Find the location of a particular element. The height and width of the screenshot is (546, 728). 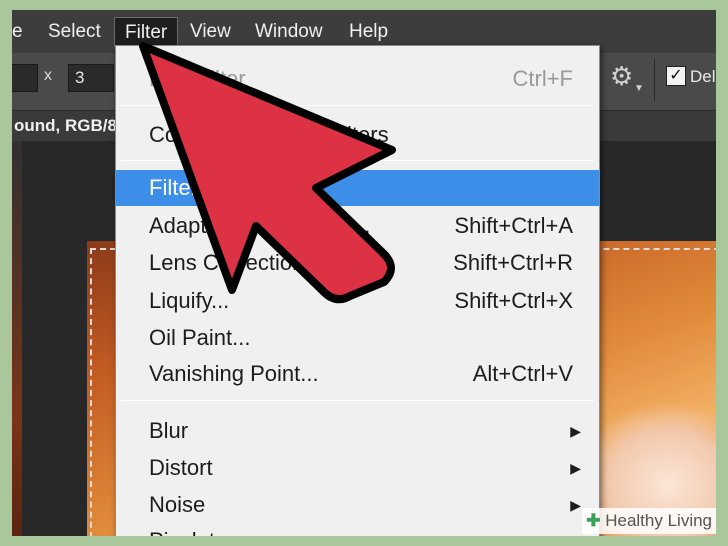

height-field: 3 is located at coordinates (91, 78).